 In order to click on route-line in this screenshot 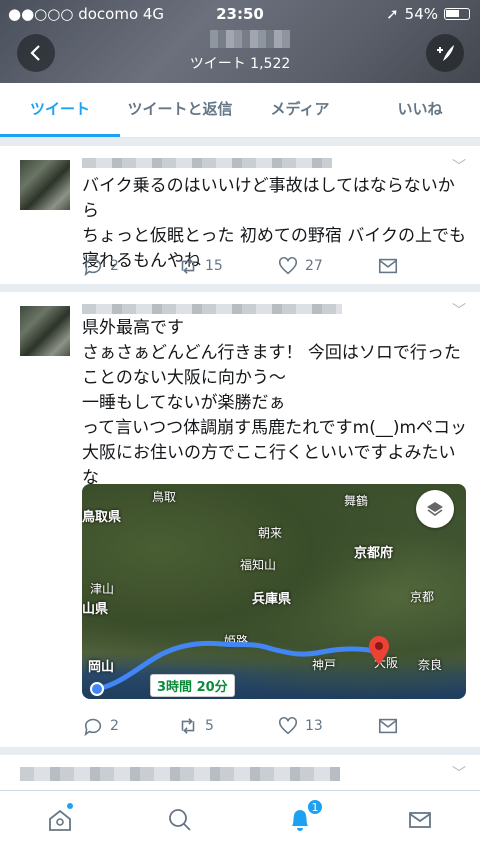, I will do `click(238, 666)`.